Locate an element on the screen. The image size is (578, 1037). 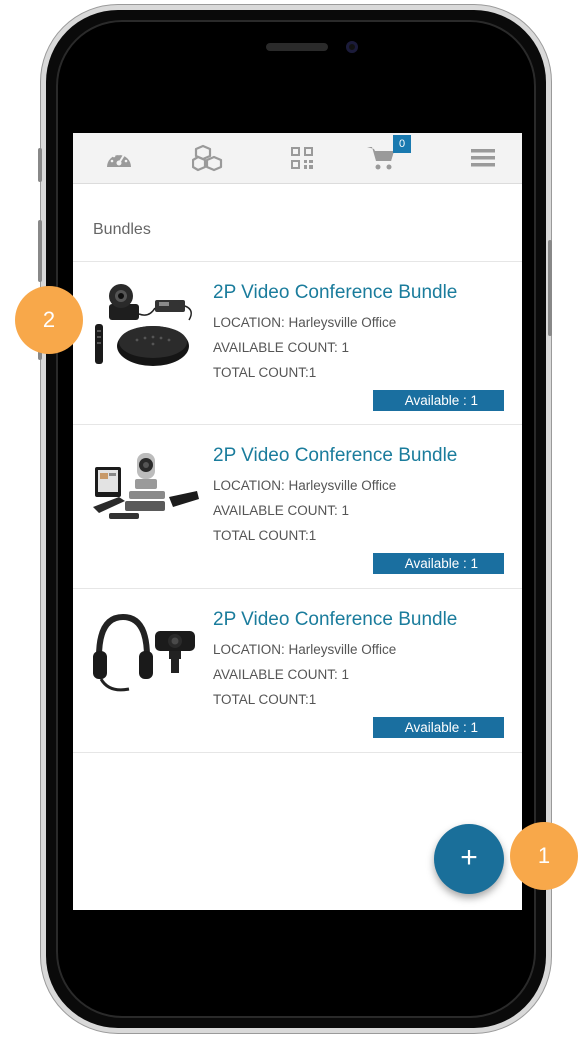
cubes-icon is located at coordinates (209, 158).